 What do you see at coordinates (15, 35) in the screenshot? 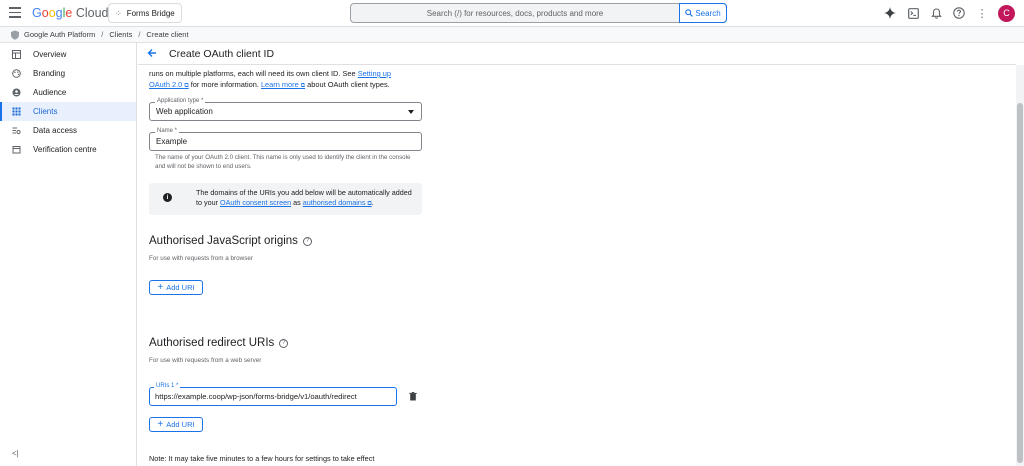
I see `auth-platform-shield-icon` at bounding box center [15, 35].